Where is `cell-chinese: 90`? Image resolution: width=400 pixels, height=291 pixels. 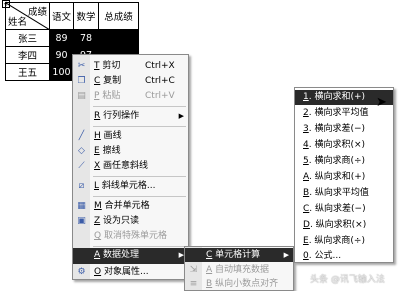 cell-chinese: 90 is located at coordinates (61, 55).